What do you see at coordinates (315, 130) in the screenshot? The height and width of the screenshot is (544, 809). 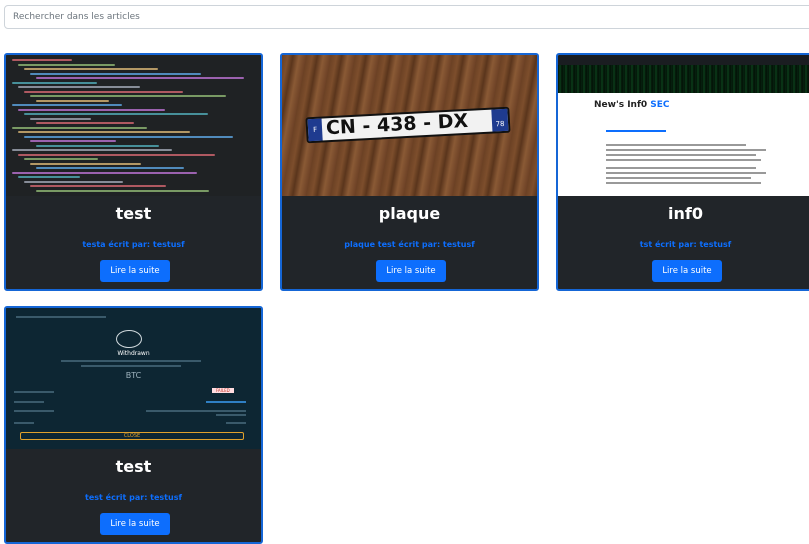 I see `plate-country-strip: F` at bounding box center [315, 130].